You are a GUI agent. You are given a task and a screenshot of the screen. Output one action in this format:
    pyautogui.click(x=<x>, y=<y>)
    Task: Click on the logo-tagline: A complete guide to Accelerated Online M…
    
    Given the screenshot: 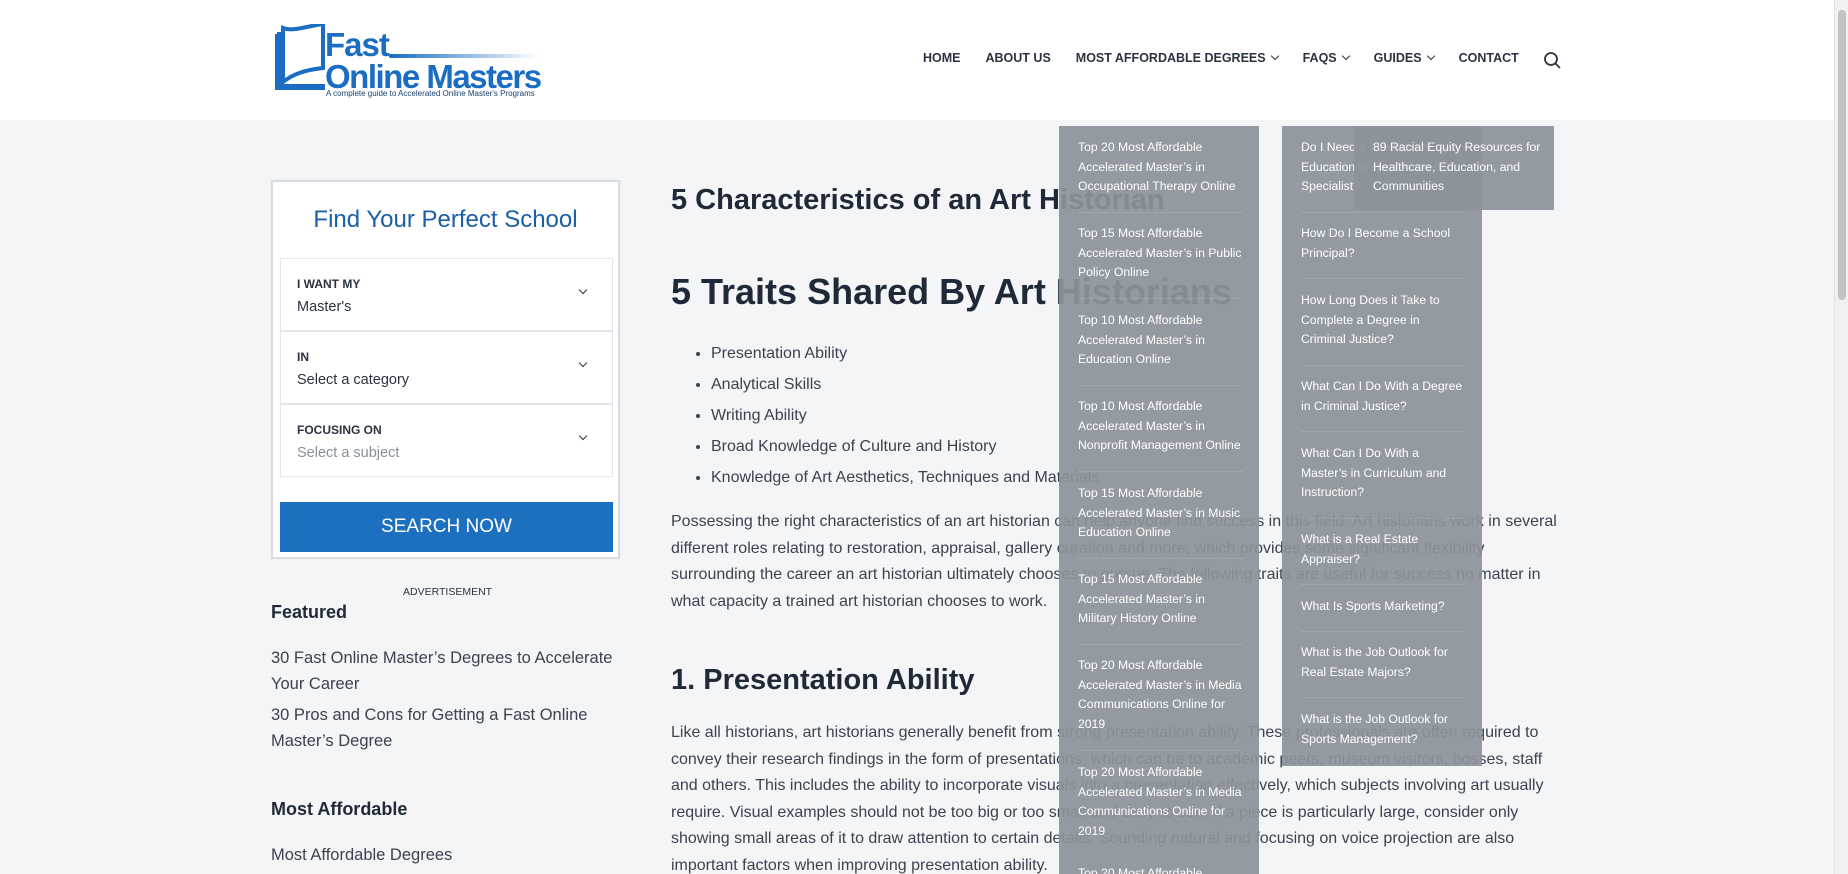 What is the action you would take?
    pyautogui.click(x=430, y=93)
    